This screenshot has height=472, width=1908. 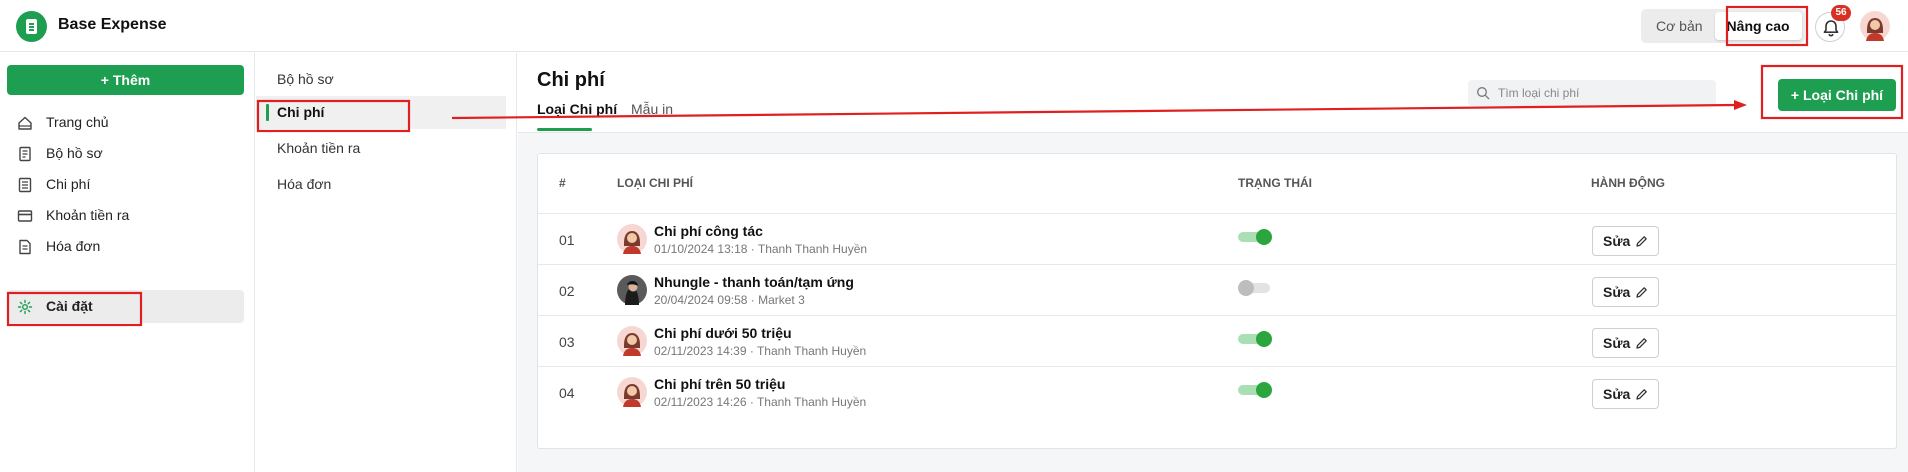 I want to click on expense-type-meta: 20/04/2024 09:58 · Market 3, so click(x=729, y=300).